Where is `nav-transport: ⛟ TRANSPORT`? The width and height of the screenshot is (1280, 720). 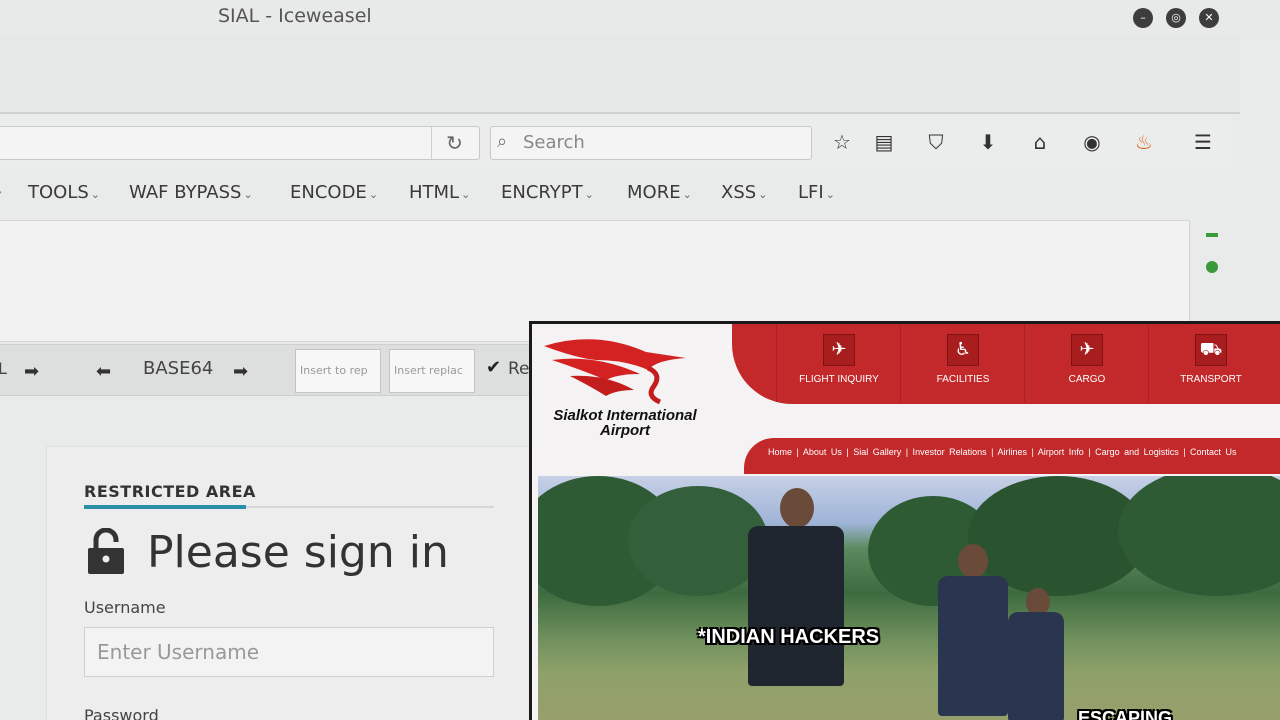
nav-transport: ⛟ TRANSPORT is located at coordinates (1210, 363).